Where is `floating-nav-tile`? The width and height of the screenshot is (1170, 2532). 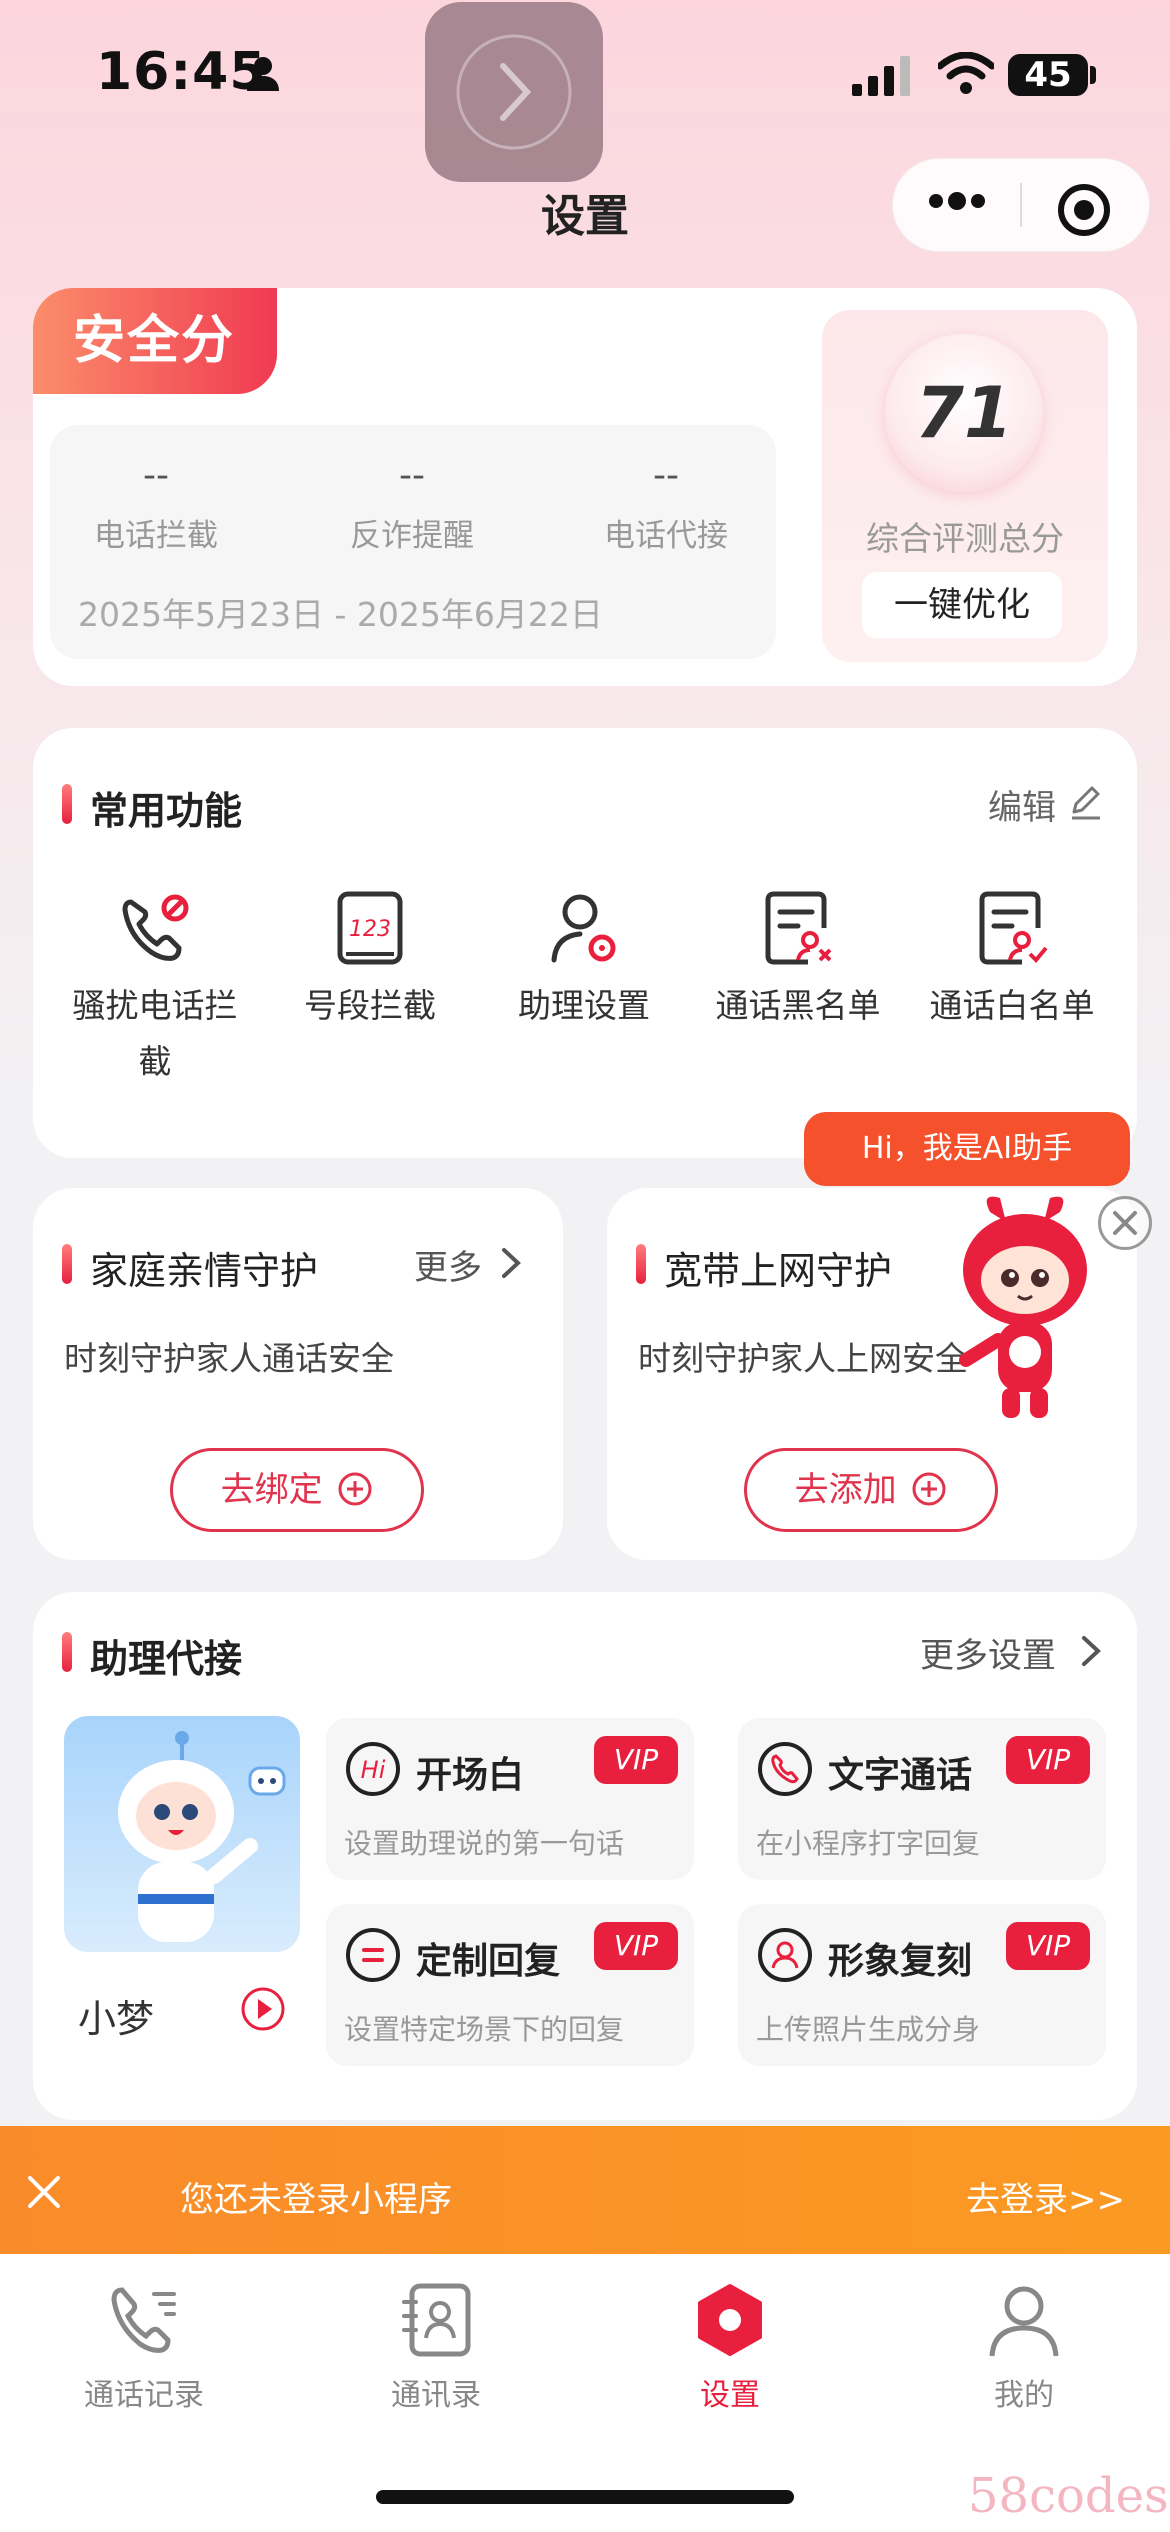
floating-nav-tile is located at coordinates (514, 92).